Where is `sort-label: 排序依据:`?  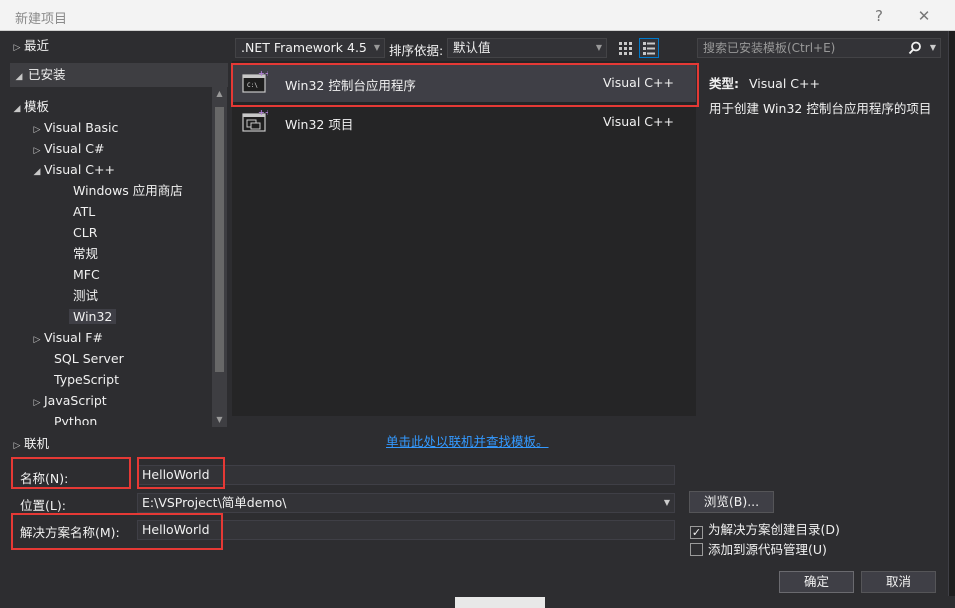
sort-label: 排序依据: is located at coordinates (416, 50).